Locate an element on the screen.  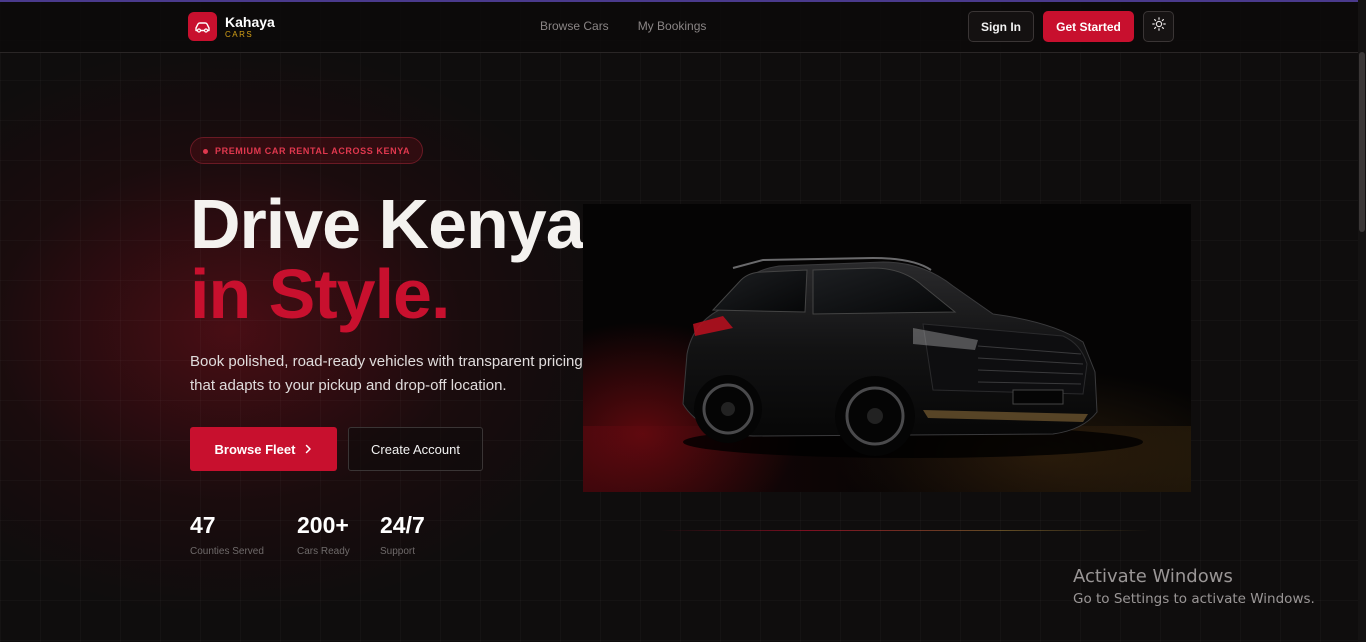
create-account-button: Create Account is located at coordinates (415, 449).